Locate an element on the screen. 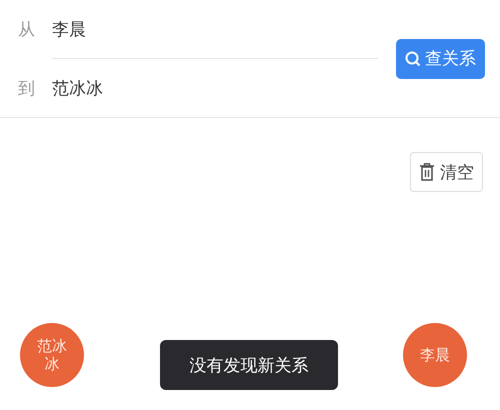  to-label: 到 is located at coordinates (27, 89).